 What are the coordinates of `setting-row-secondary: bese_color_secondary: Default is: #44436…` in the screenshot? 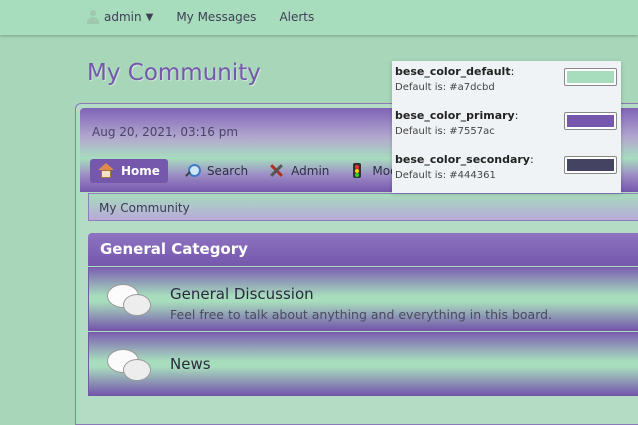 It's located at (506, 169).